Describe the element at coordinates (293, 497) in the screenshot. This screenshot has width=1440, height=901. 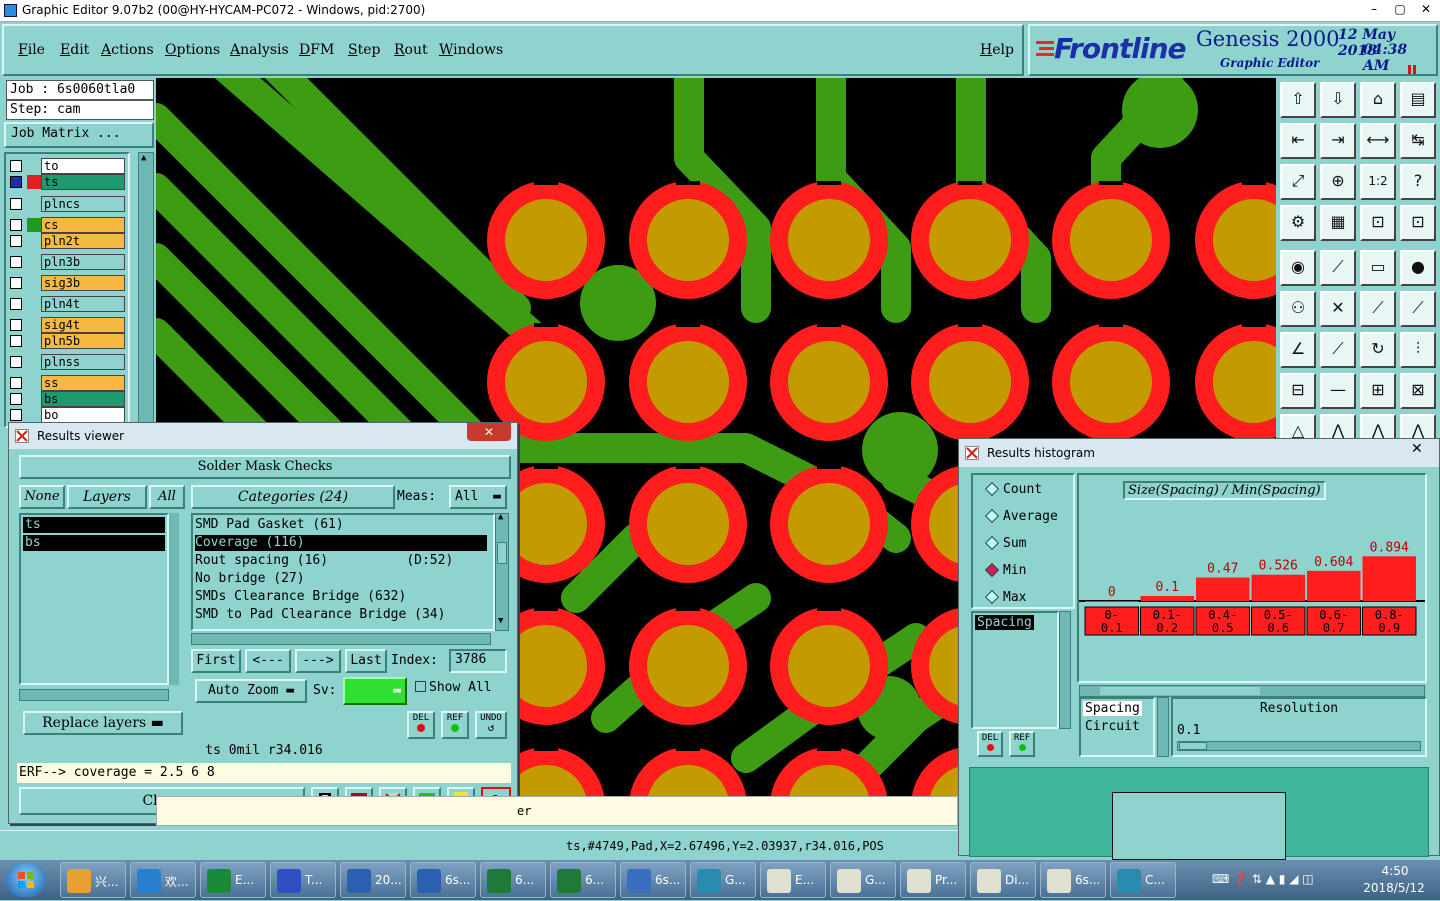
I see `categories-button: Categories (24)` at that location.